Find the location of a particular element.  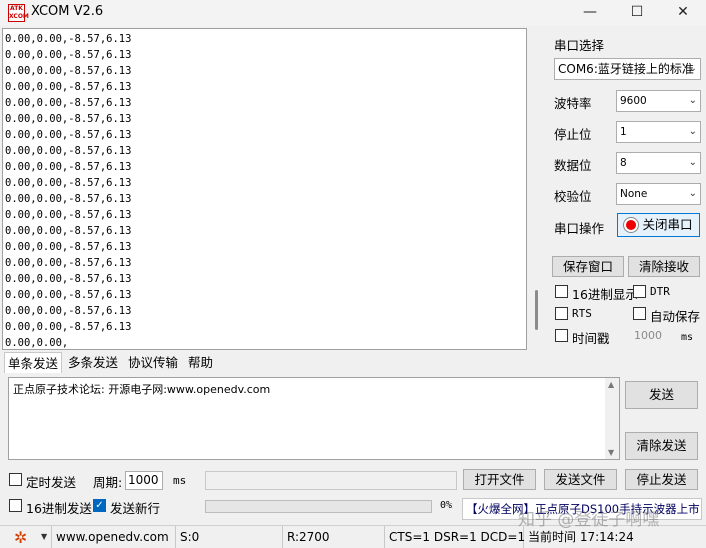

auto-save-checkbox is located at coordinates (639, 313).